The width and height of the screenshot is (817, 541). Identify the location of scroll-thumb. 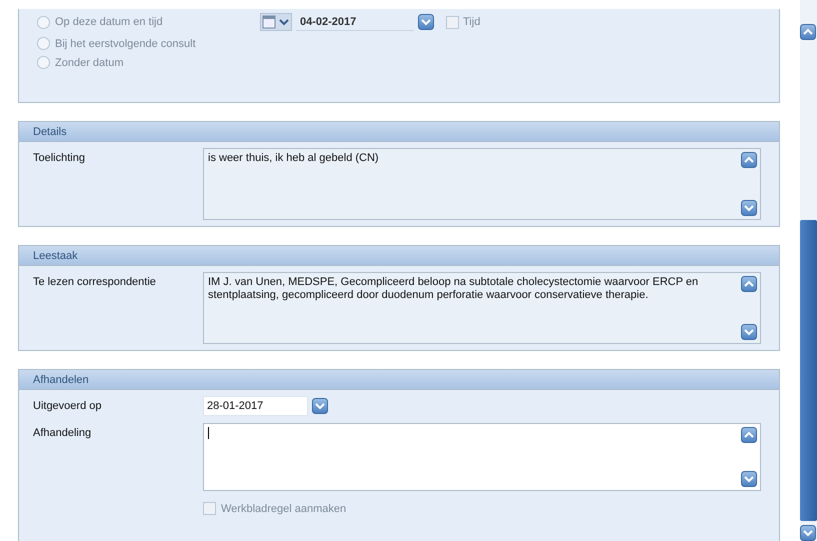
(808, 370).